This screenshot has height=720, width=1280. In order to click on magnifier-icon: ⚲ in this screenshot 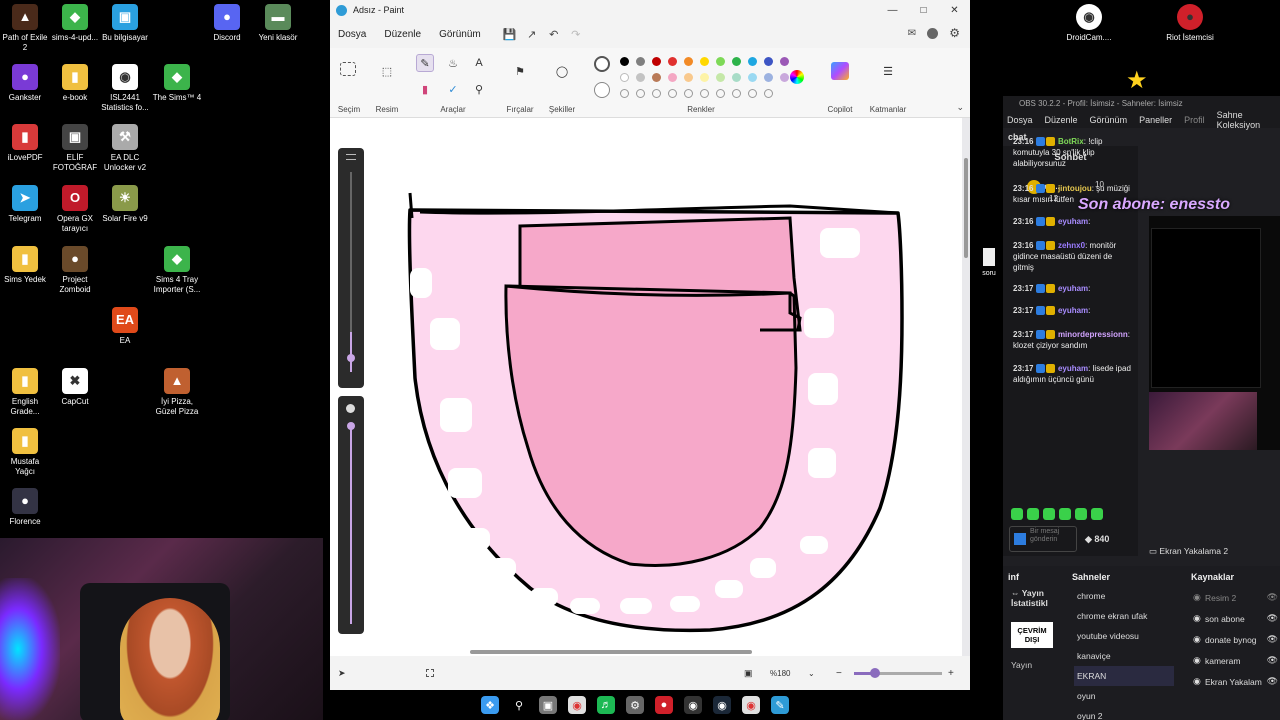, I will do `click(479, 89)`.